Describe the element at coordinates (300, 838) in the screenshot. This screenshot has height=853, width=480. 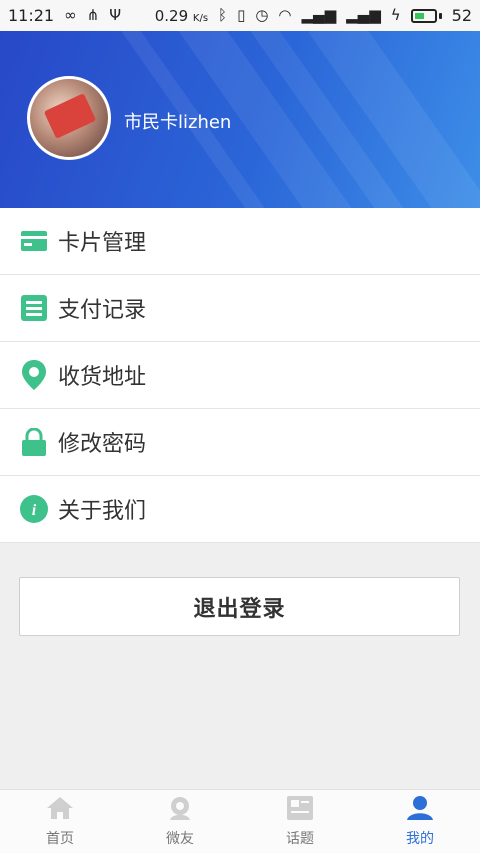
I see `tab-label: 话题` at that location.